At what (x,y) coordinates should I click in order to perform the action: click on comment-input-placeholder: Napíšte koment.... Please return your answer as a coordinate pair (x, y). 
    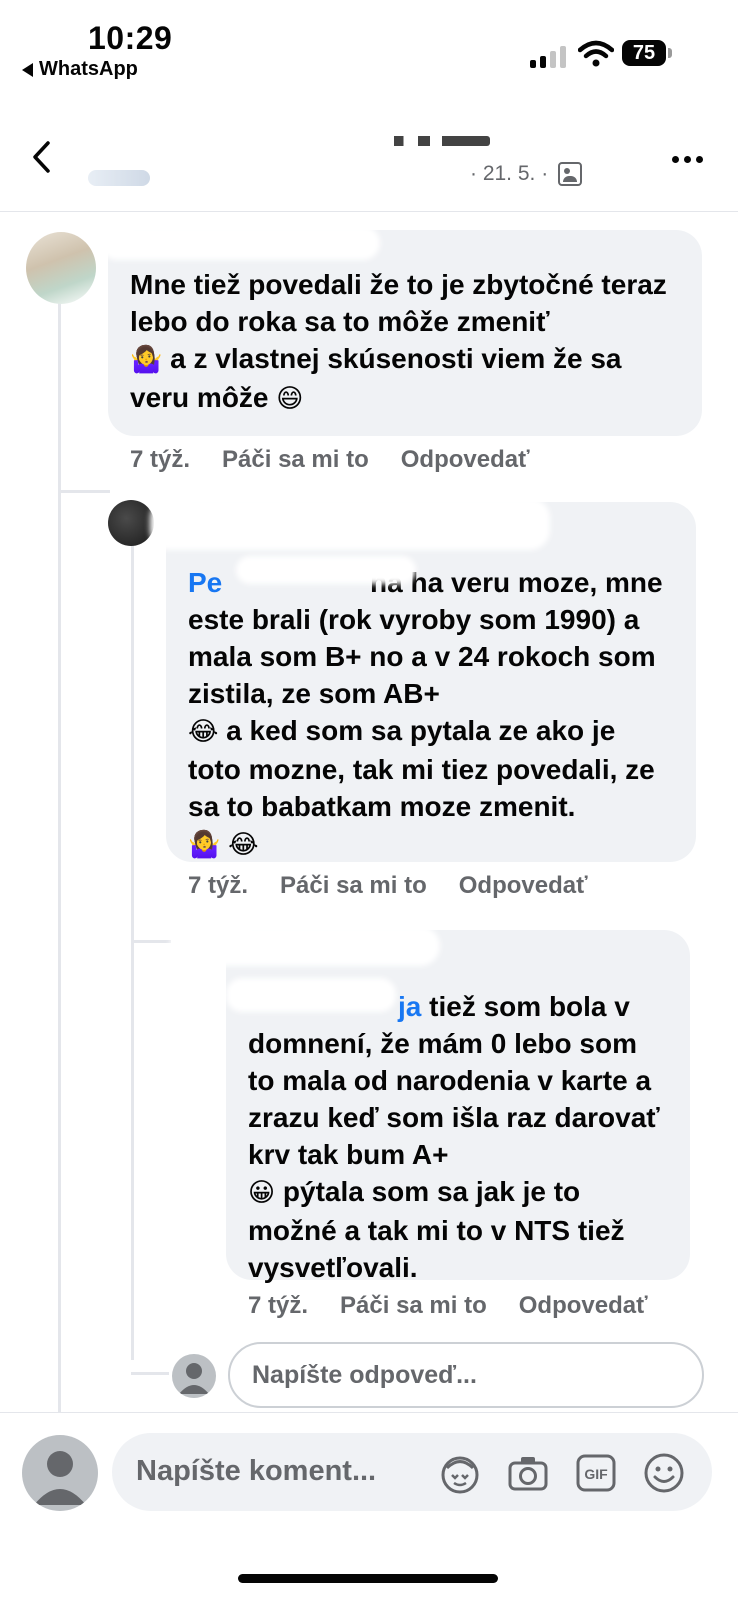
    Looking at the image, I should click on (256, 1471).